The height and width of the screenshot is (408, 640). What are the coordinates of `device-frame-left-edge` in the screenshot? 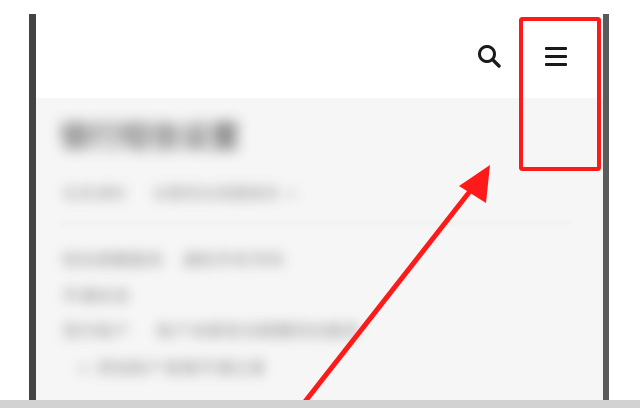 It's located at (32, 211).